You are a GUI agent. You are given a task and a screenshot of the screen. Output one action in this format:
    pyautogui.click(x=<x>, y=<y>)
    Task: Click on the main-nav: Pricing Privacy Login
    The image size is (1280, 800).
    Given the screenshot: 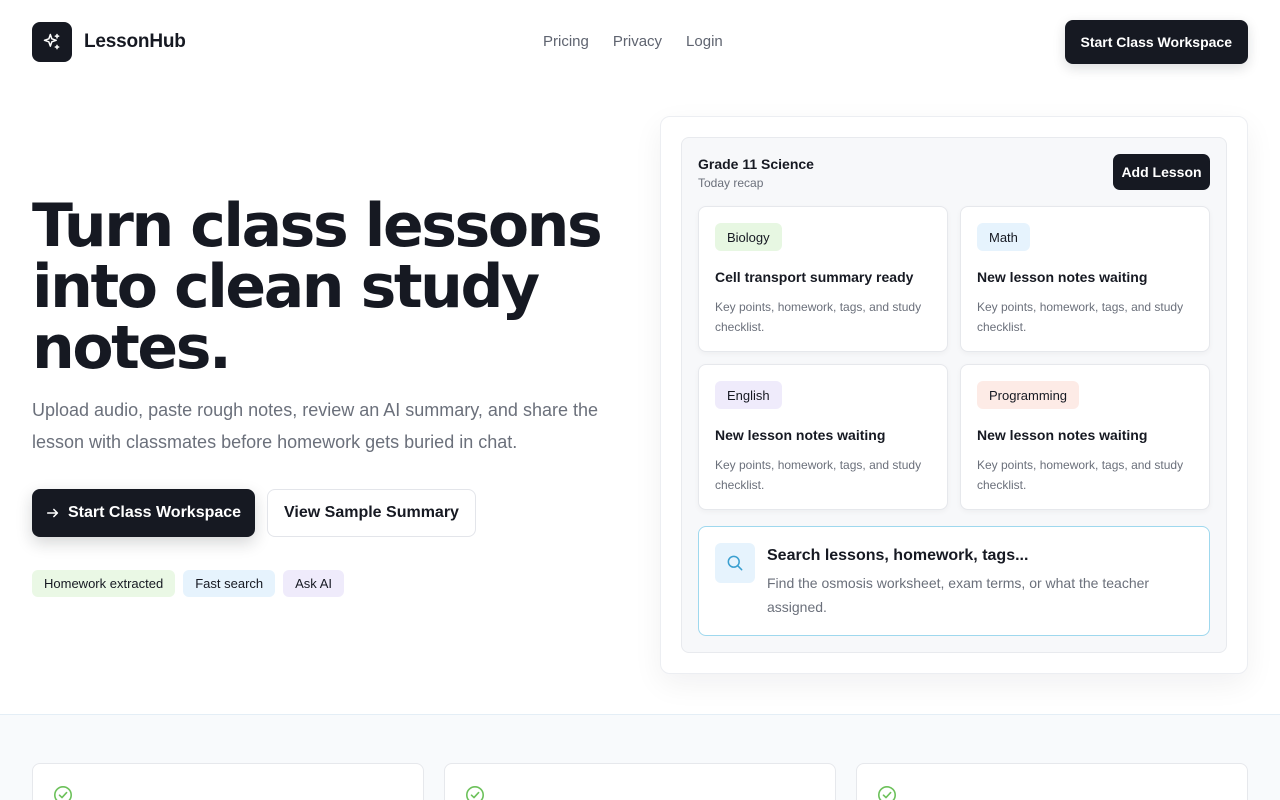 What is the action you would take?
    pyautogui.click(x=633, y=42)
    